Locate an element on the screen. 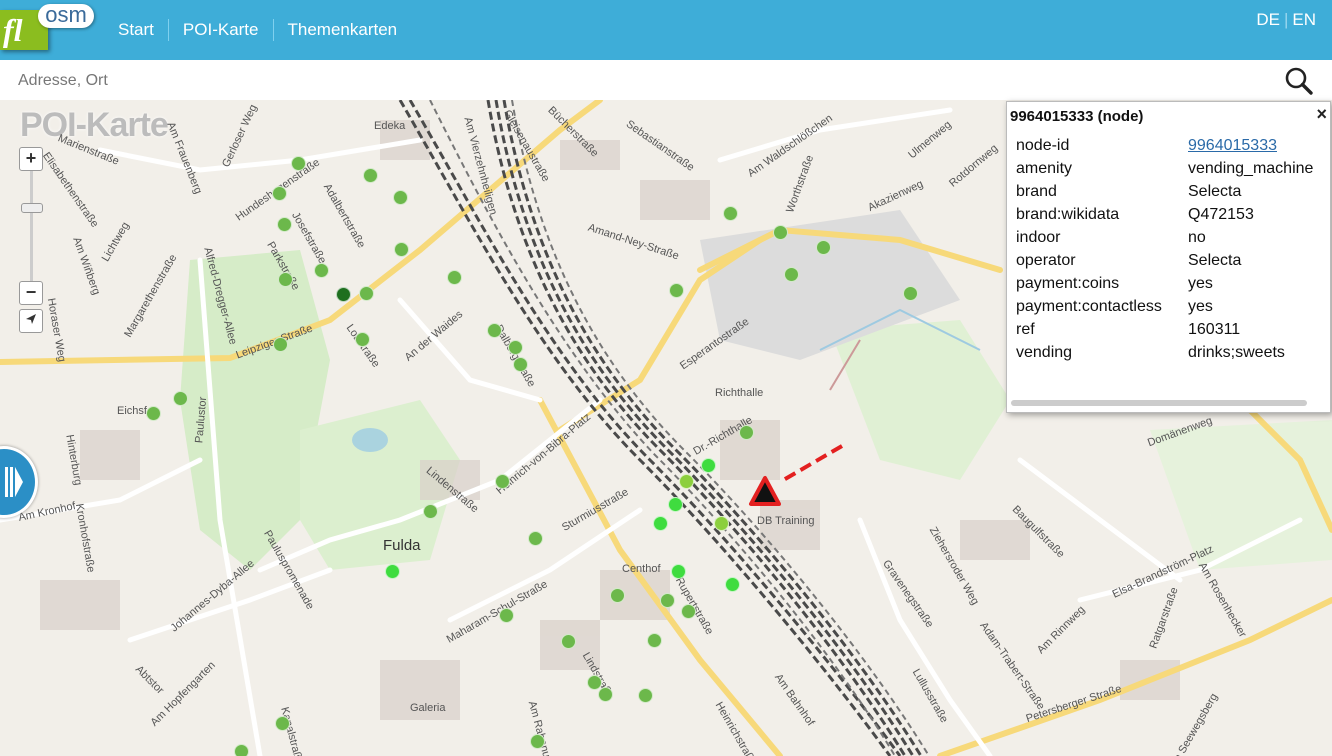  search-icon is located at coordinates (1299, 81).